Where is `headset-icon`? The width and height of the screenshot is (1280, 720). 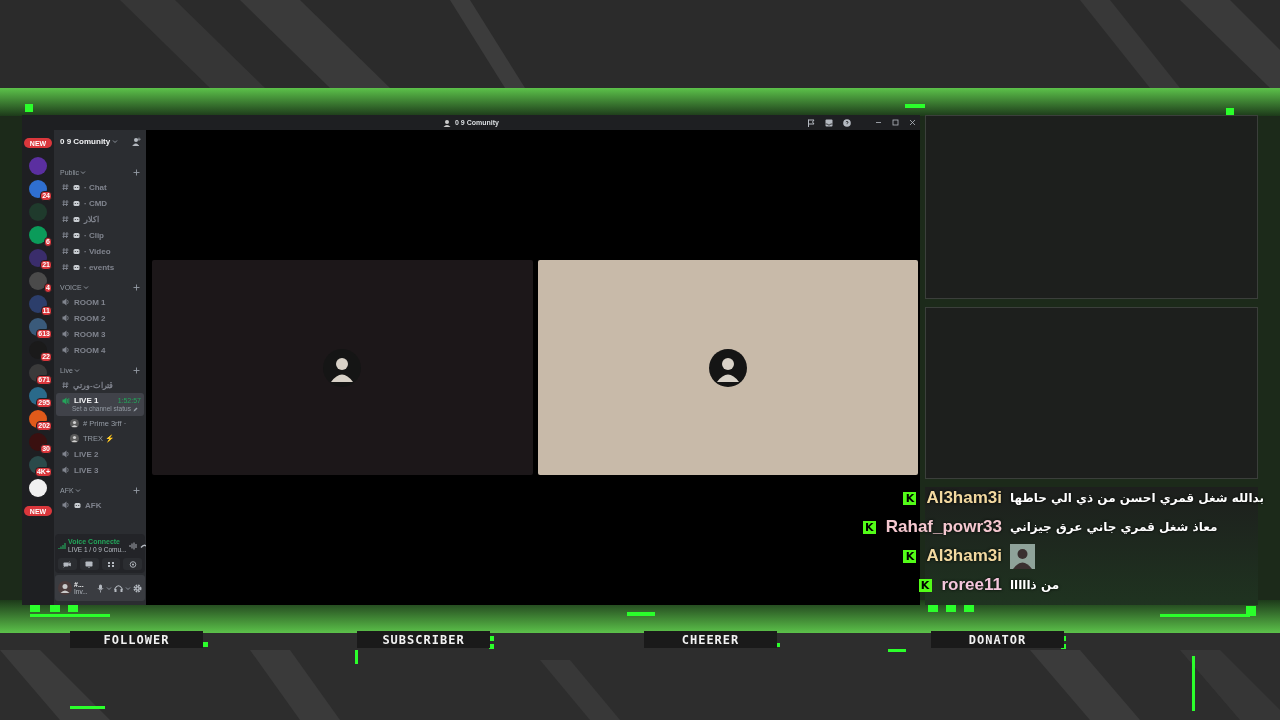
headset-icon is located at coordinates (118, 588).